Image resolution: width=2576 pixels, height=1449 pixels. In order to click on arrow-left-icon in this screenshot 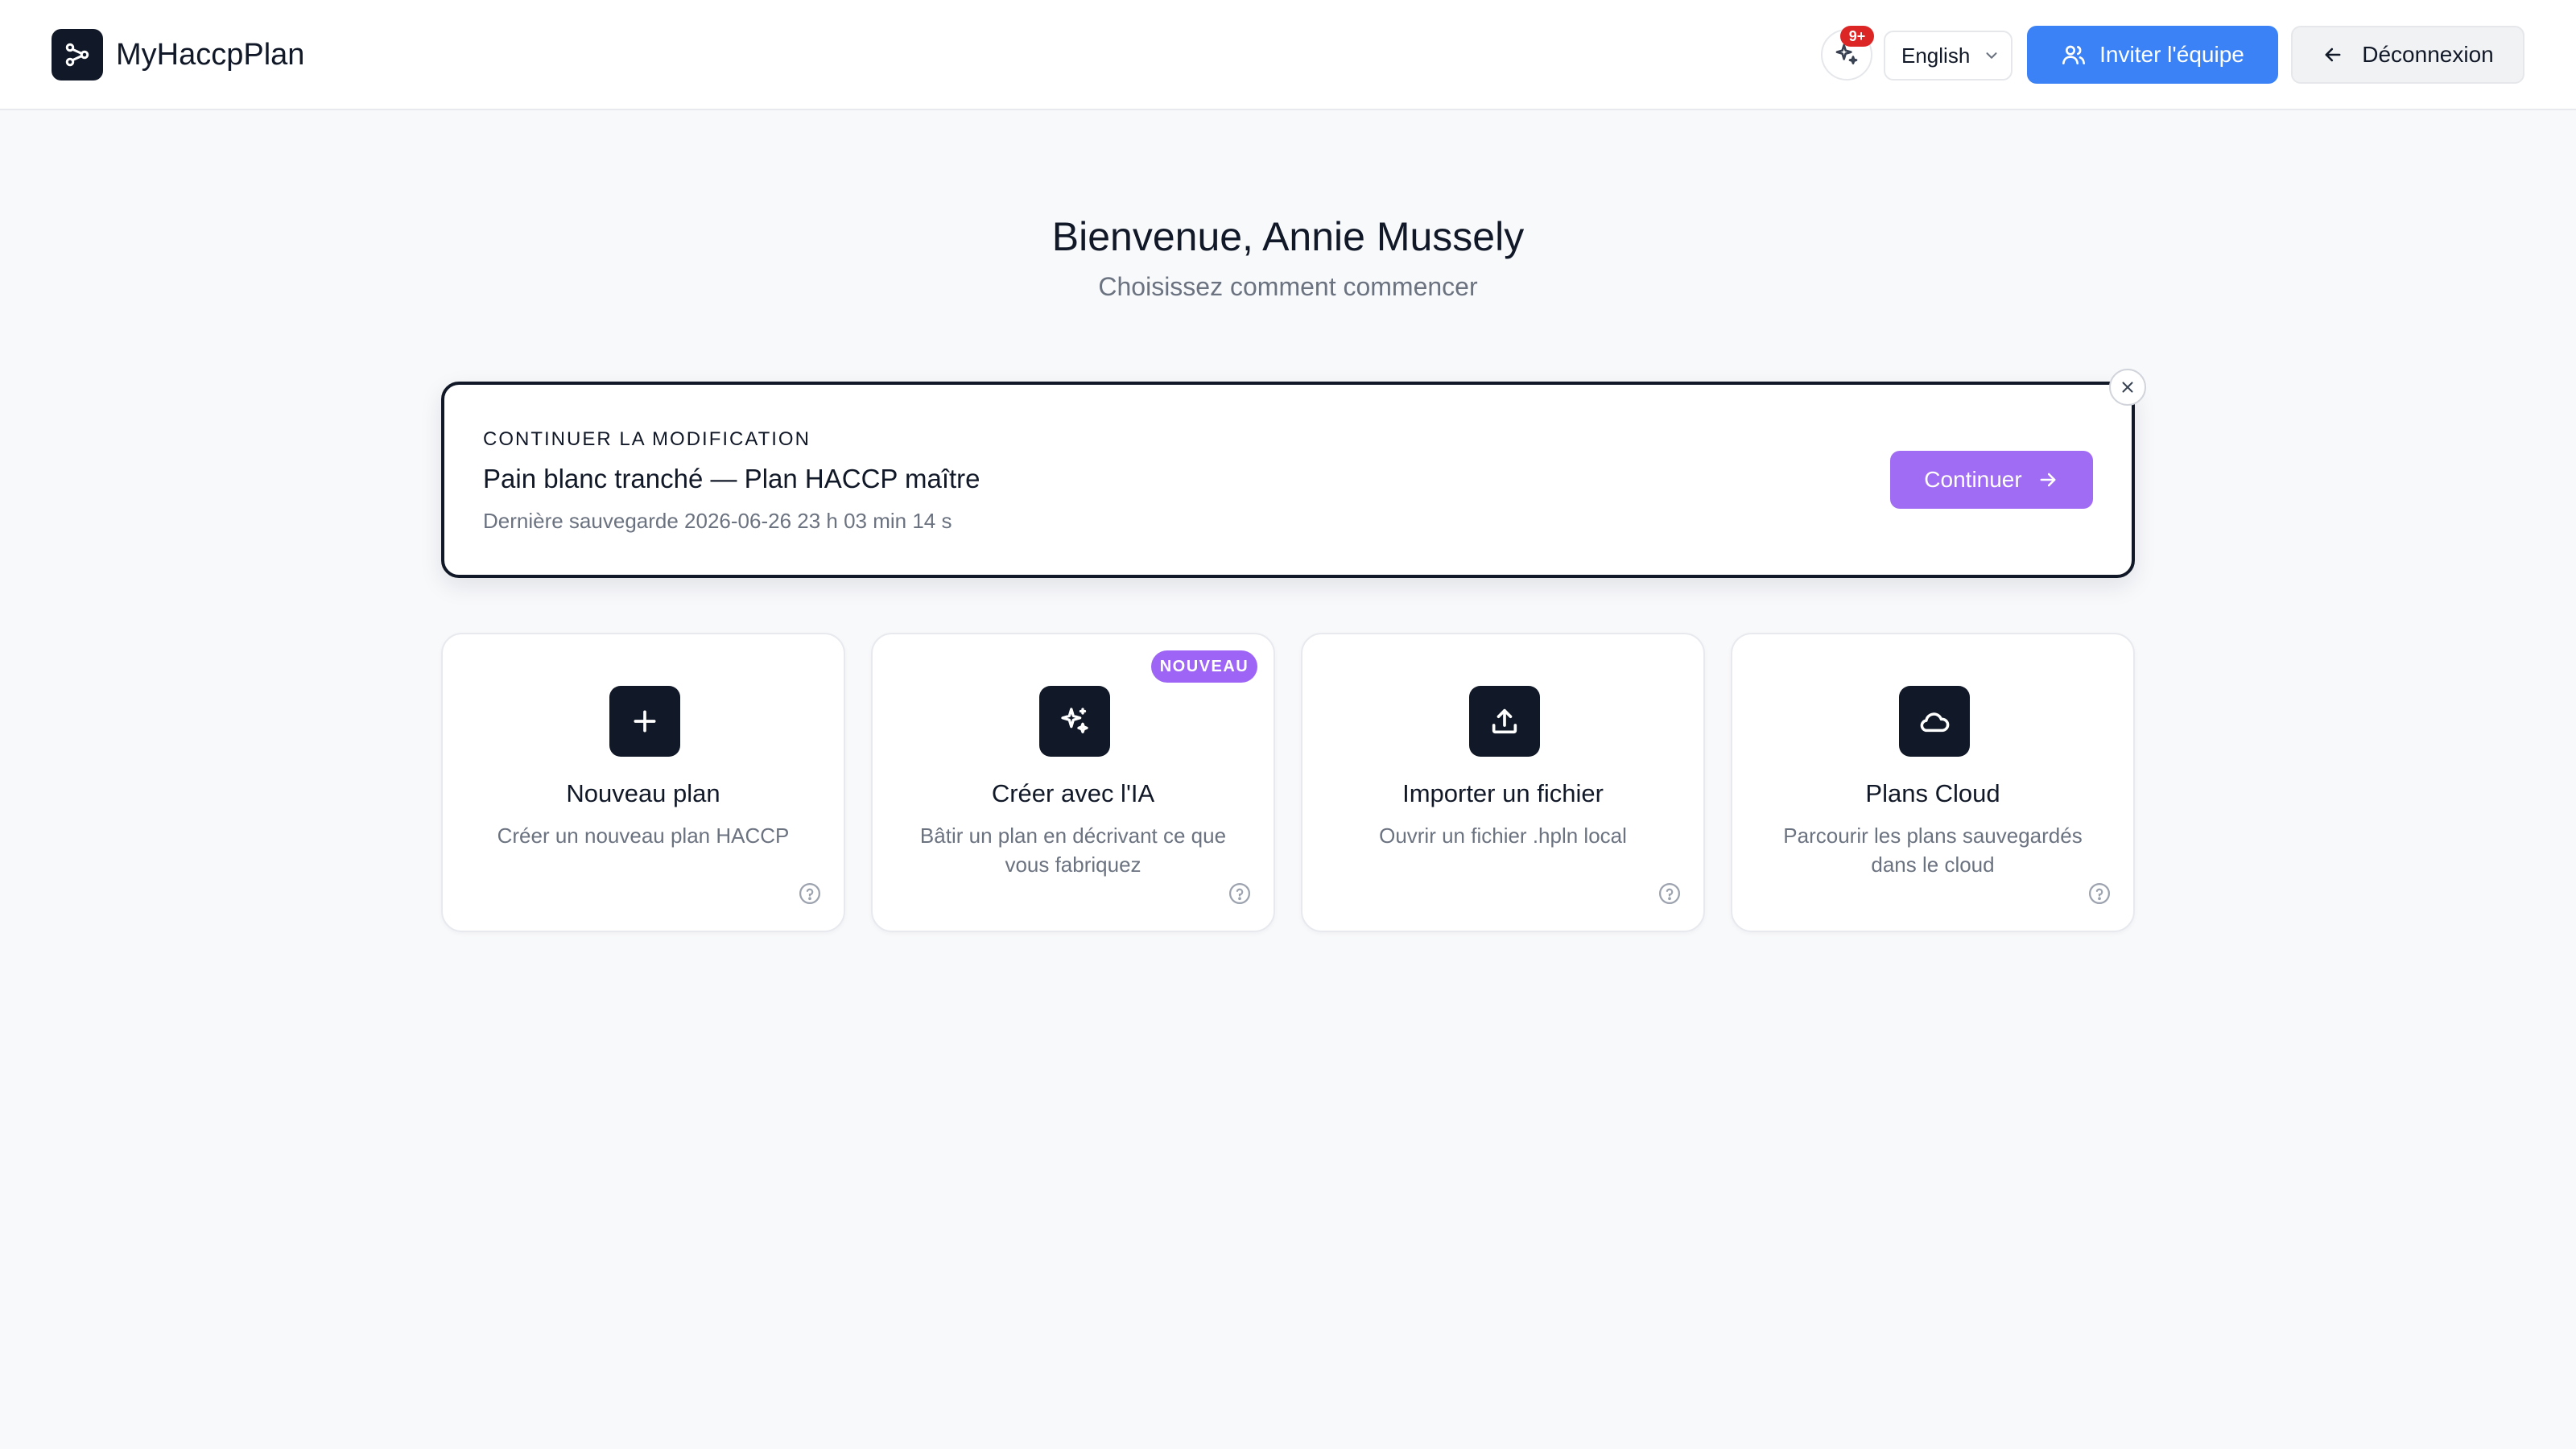, I will do `click(2333, 54)`.